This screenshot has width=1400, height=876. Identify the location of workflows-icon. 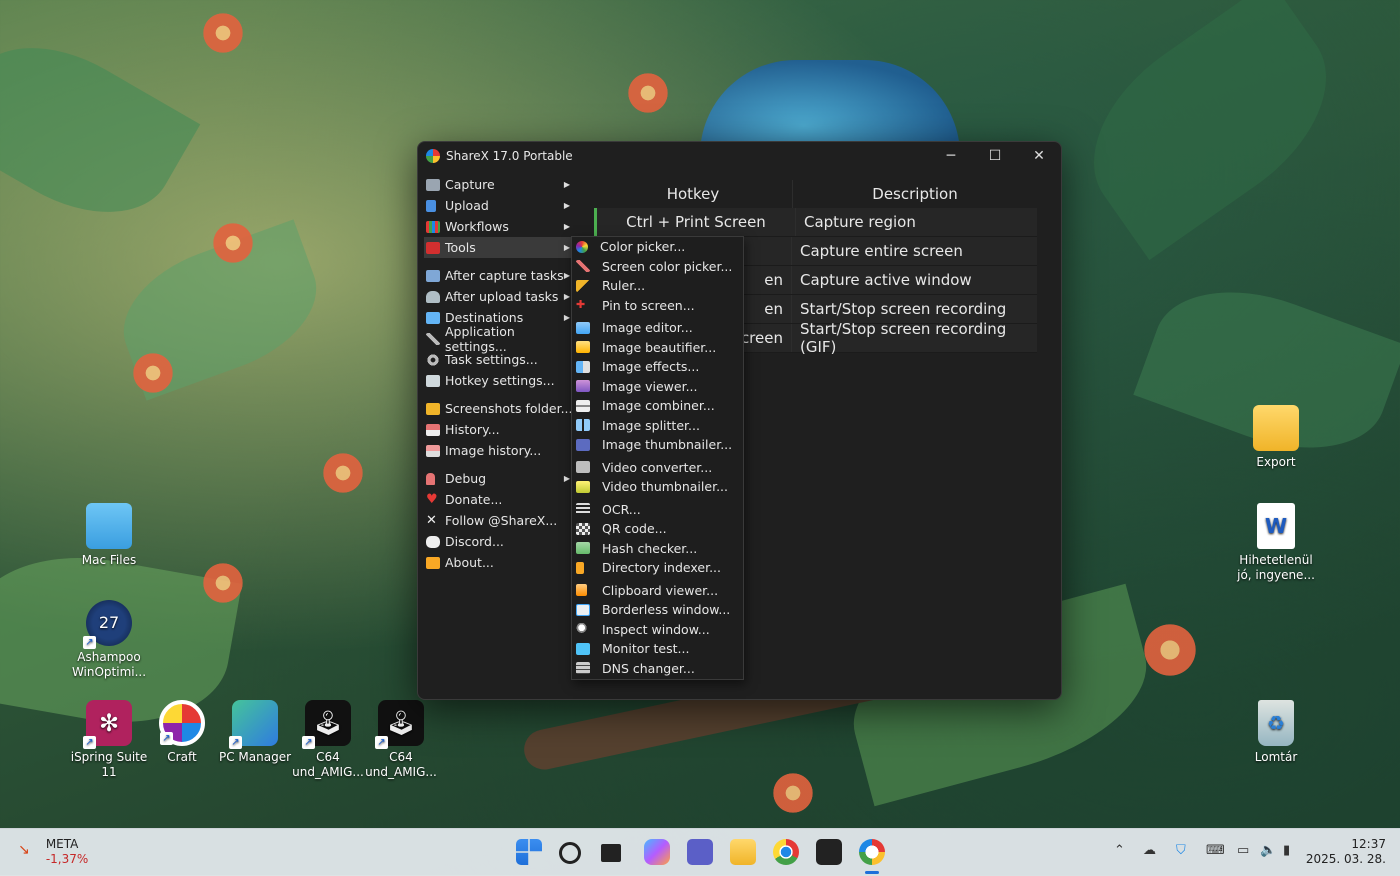
(433, 226).